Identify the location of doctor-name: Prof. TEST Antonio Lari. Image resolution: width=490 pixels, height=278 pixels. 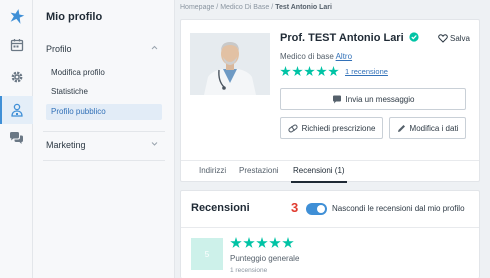
(349, 38).